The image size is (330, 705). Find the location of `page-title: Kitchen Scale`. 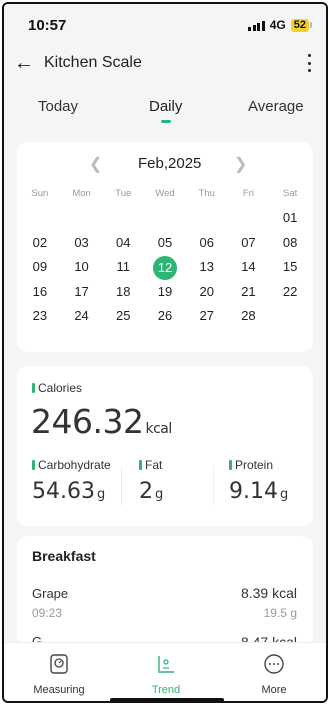

page-title: Kitchen Scale is located at coordinates (93, 62).